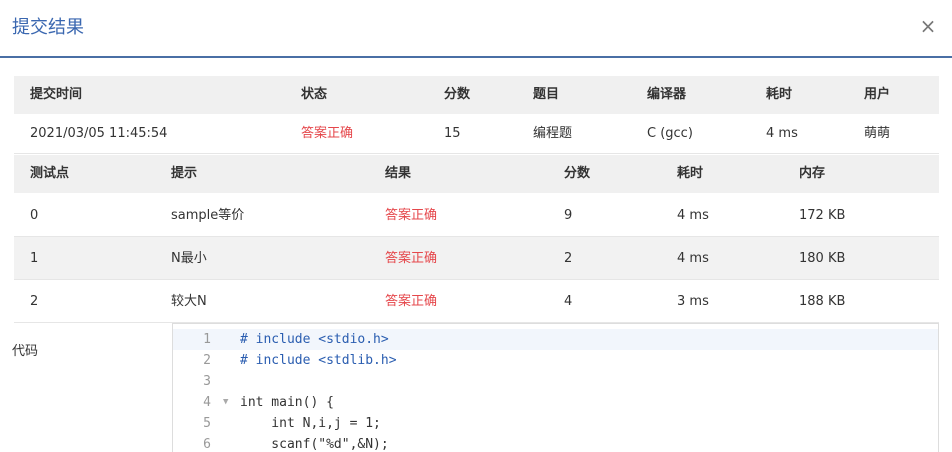  Describe the element at coordinates (555, 402) in the screenshot. I see `code-line: 4 ▼ int main() {` at that location.